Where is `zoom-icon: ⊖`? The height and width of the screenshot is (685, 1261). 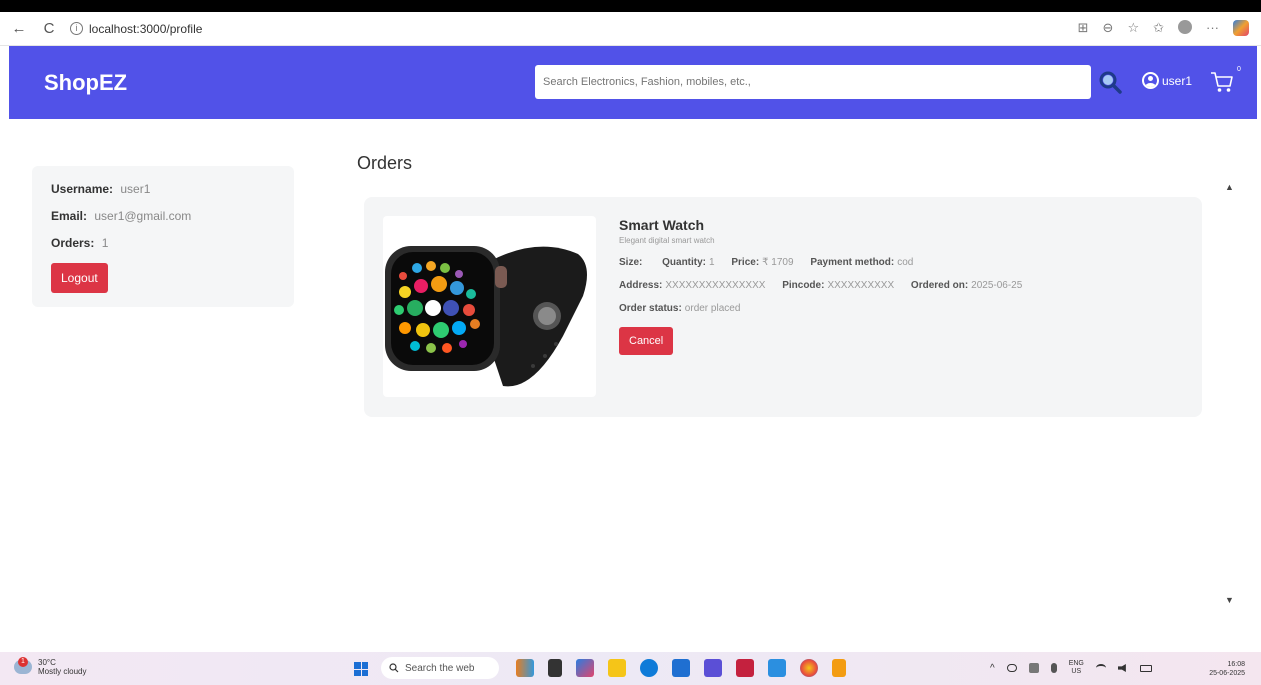
zoom-icon: ⊖ is located at coordinates (1108, 28).